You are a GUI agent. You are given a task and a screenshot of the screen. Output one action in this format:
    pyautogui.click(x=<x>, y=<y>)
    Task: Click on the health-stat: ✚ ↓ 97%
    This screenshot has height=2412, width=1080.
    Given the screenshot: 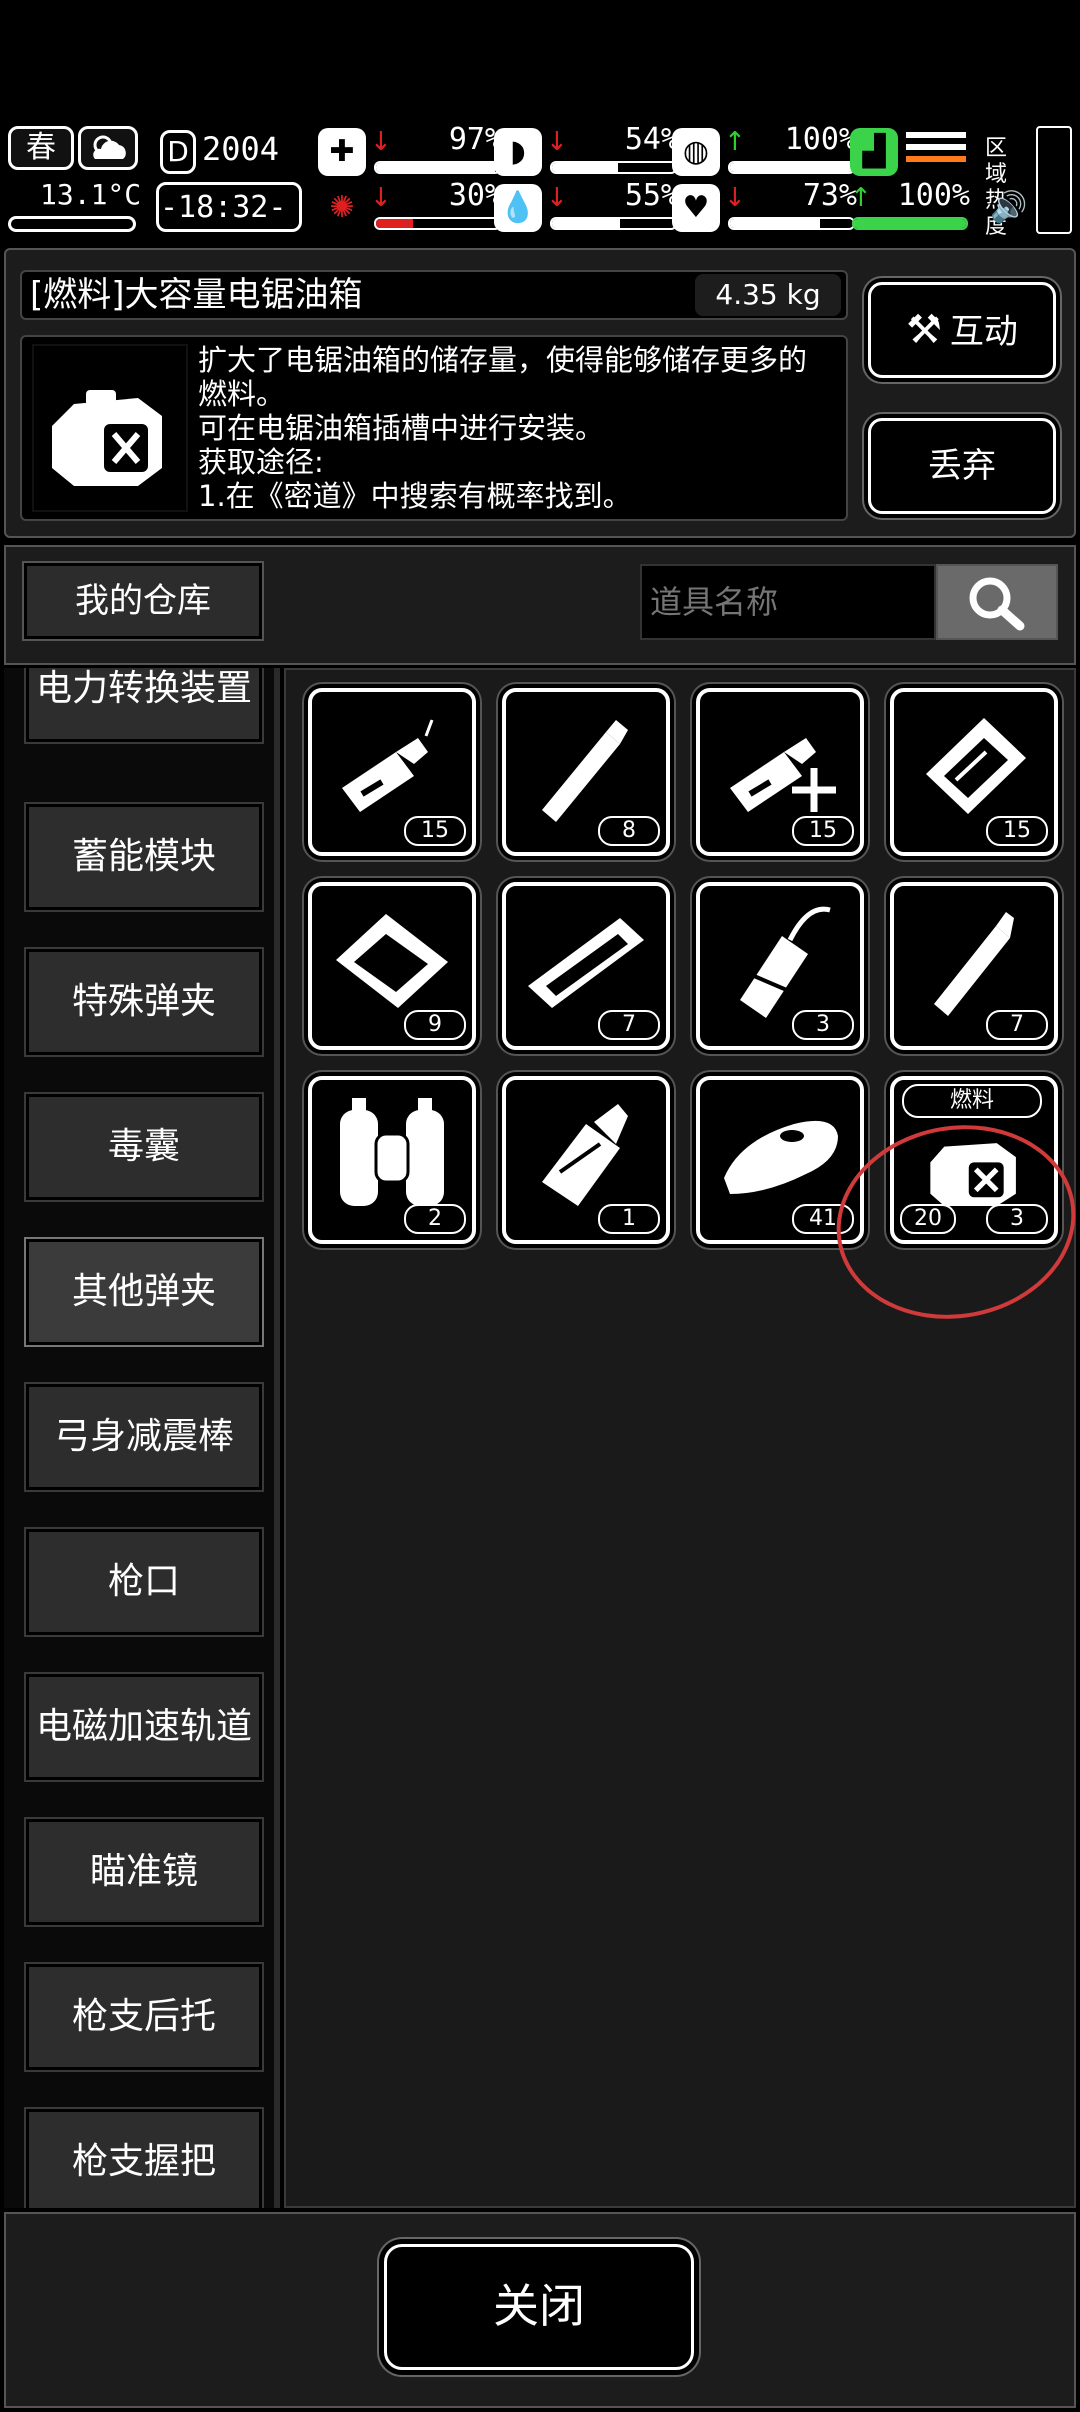 What is the action you would take?
    pyautogui.click(x=410, y=150)
    